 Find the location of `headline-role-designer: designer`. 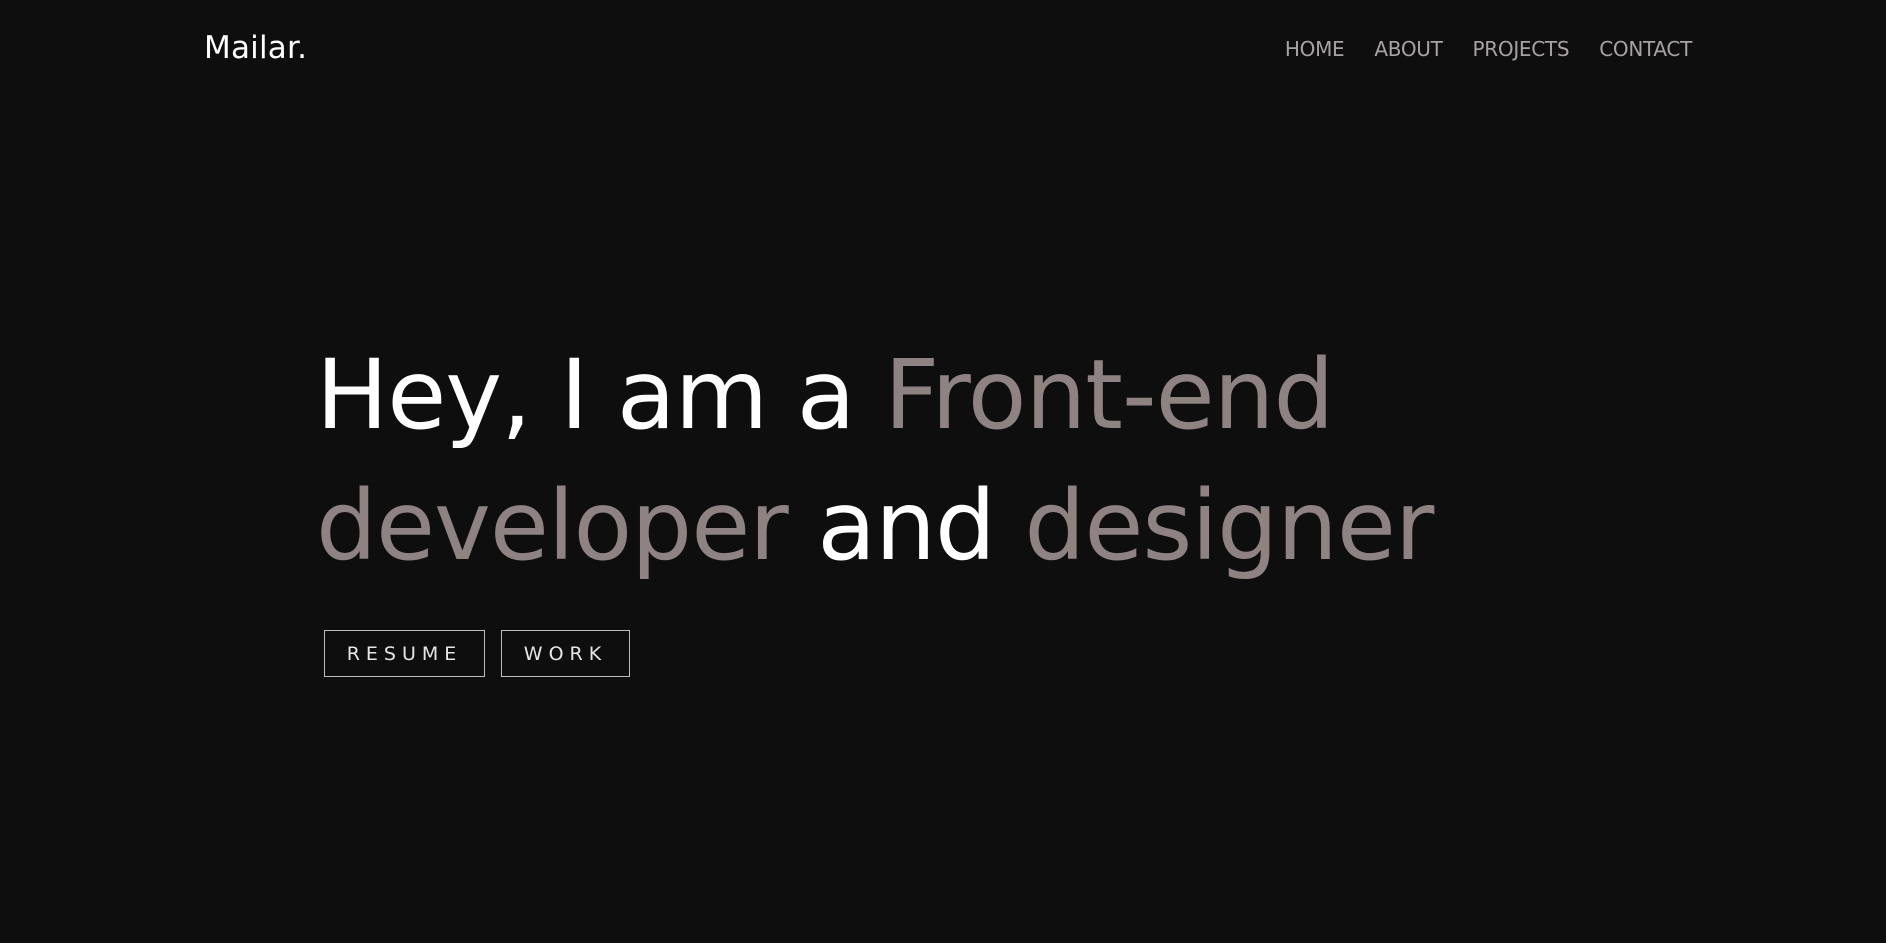

headline-role-designer: designer is located at coordinates (1229, 526).